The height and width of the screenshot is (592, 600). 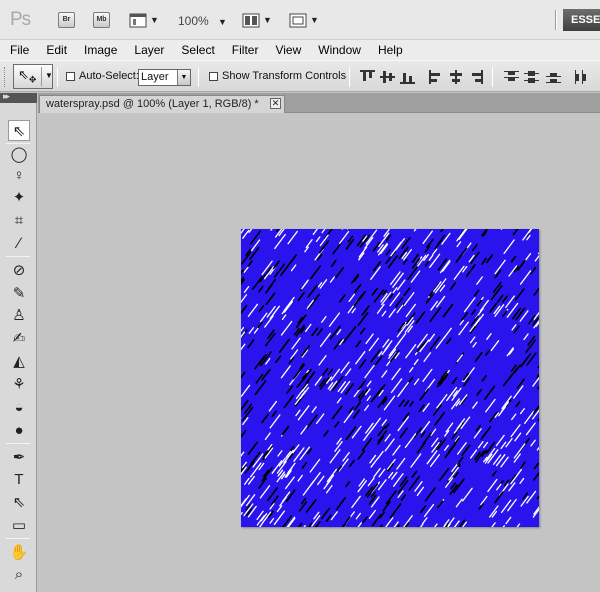 I want to click on auto-select-checkbox, so click(x=70, y=76).